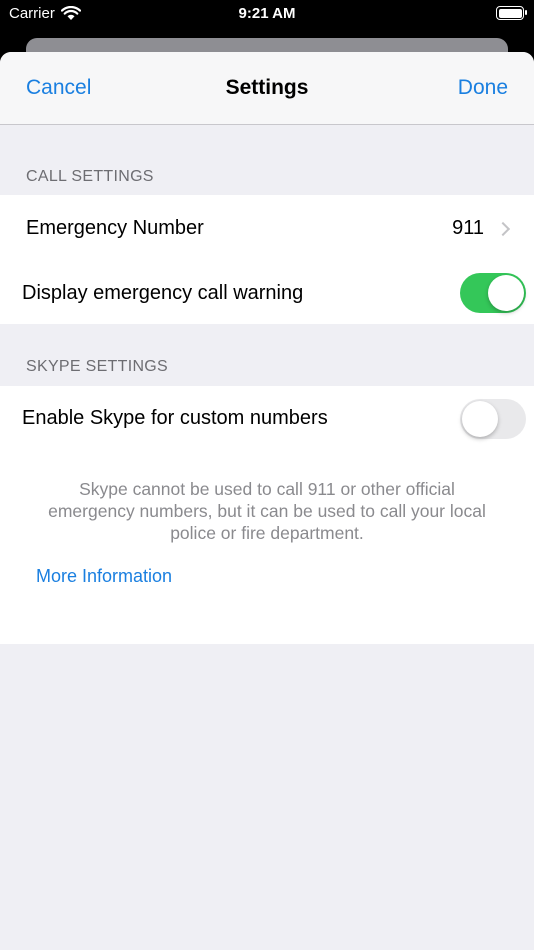 The height and width of the screenshot is (950, 534). I want to click on emergency-number-value: 911, so click(468, 228).